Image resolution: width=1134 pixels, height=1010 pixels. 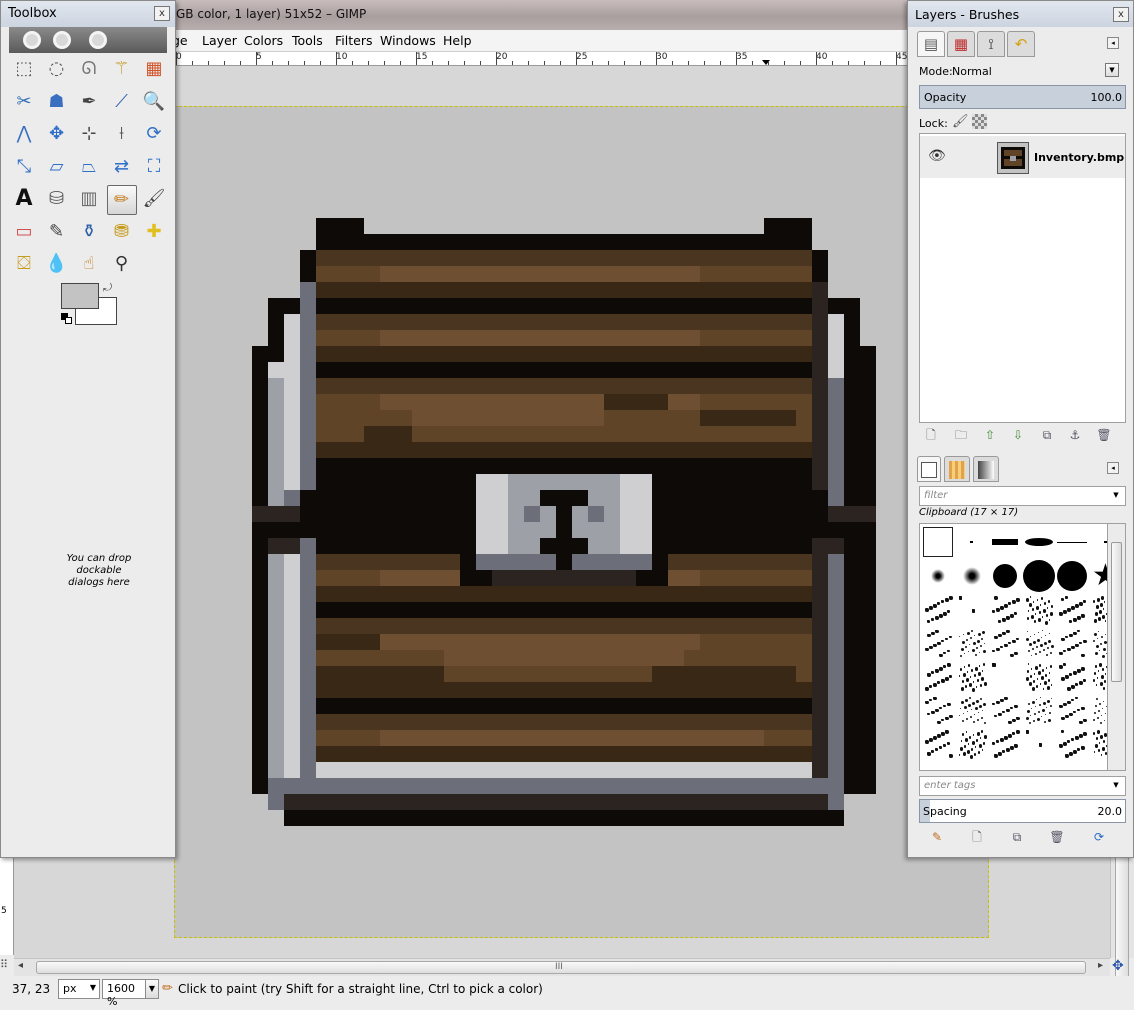 I want to click on menu-help: Help, so click(x=457, y=40).